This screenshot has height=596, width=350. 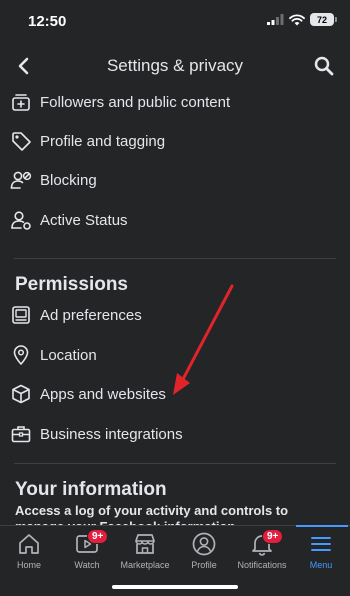 What do you see at coordinates (175, 587) in the screenshot?
I see `home-indicator` at bounding box center [175, 587].